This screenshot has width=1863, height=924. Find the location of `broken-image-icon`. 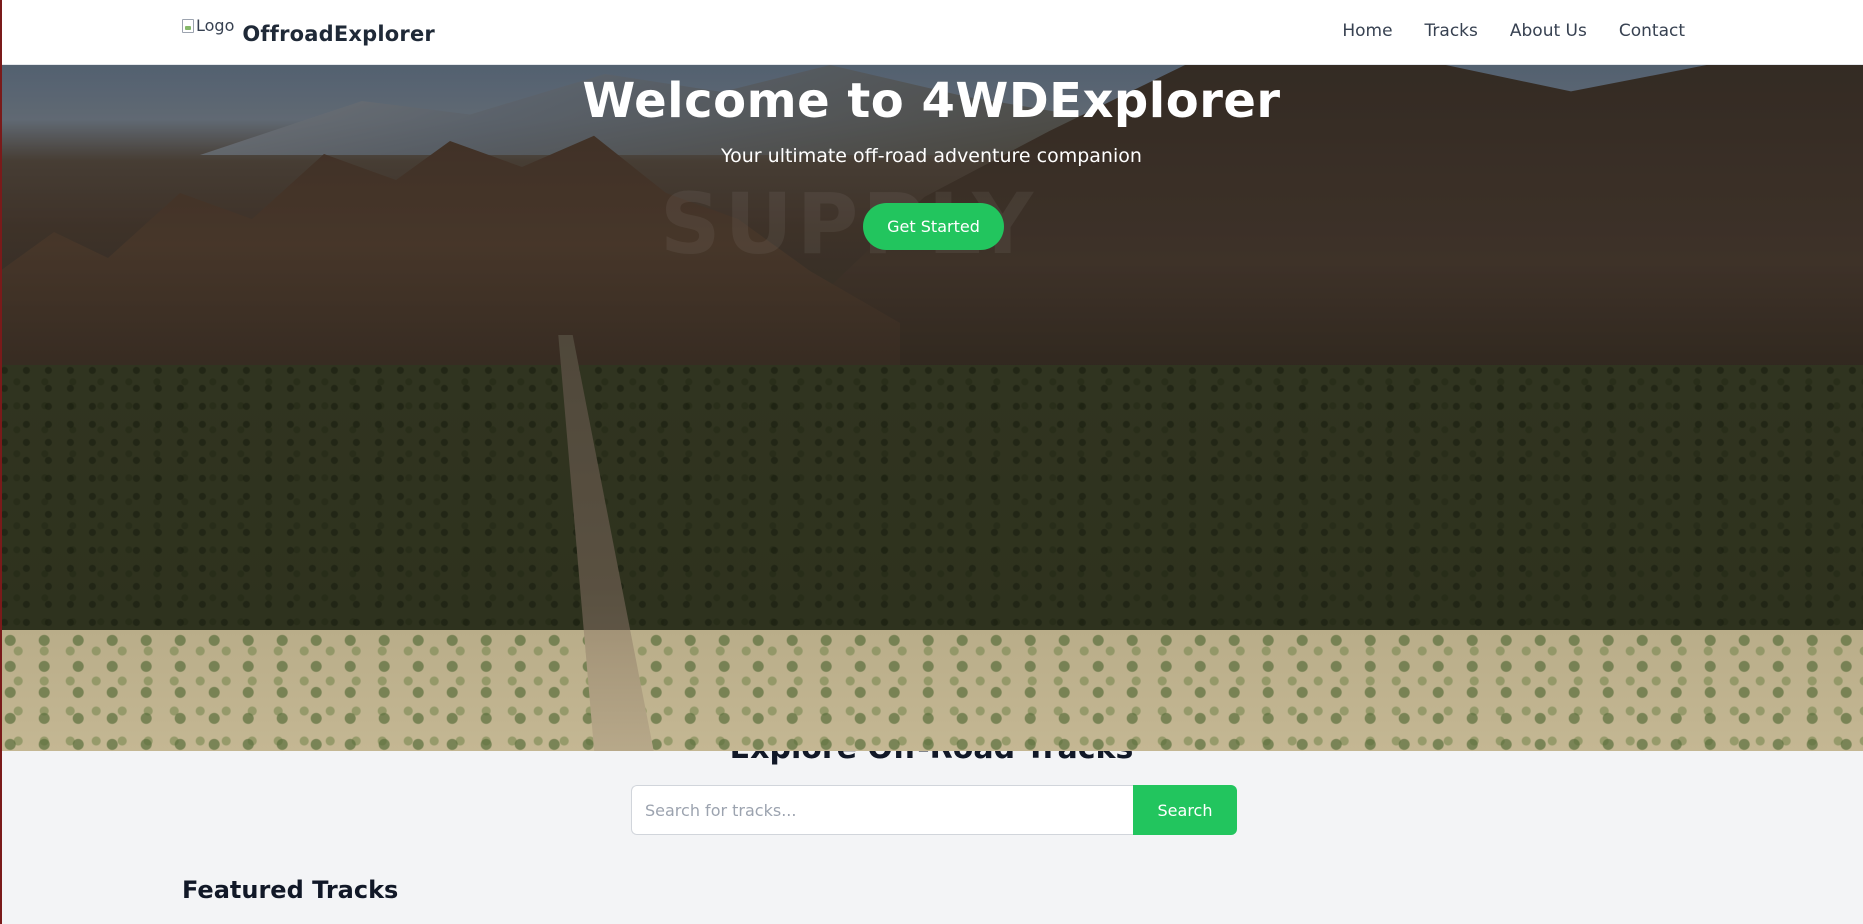

broken-image-icon is located at coordinates (188, 26).